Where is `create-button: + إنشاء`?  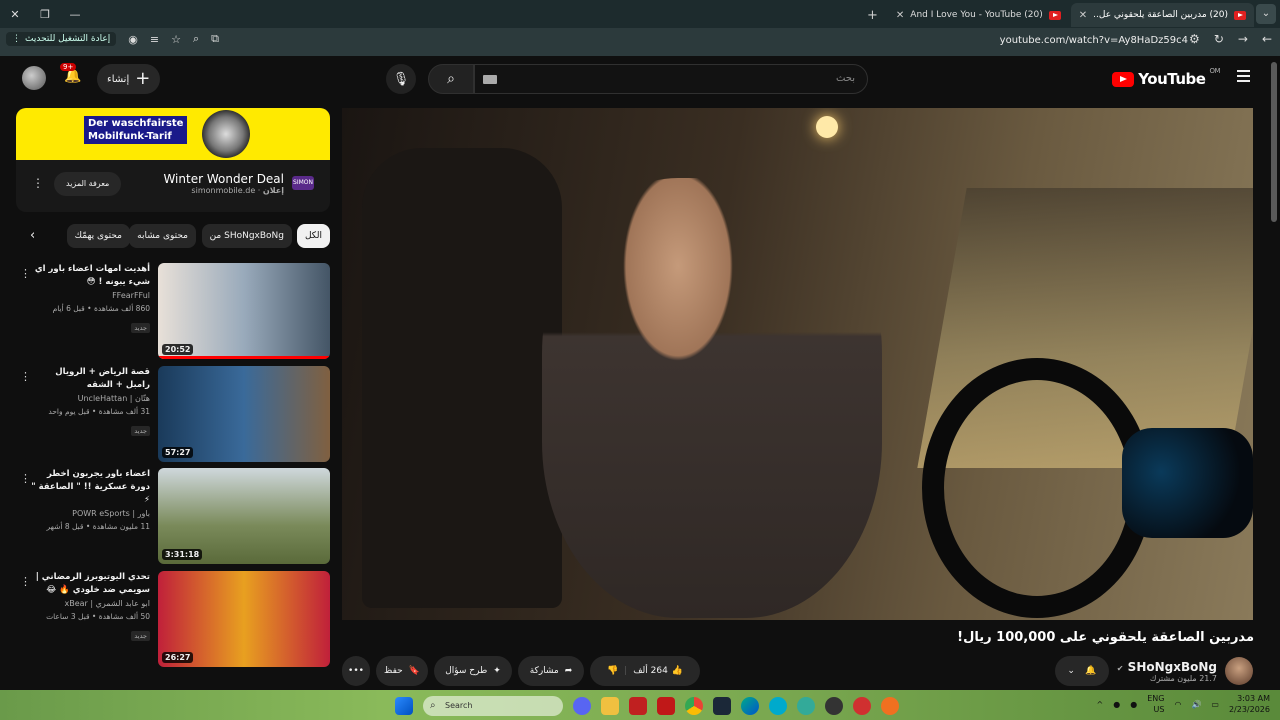 create-button: + إنشاء is located at coordinates (129, 79).